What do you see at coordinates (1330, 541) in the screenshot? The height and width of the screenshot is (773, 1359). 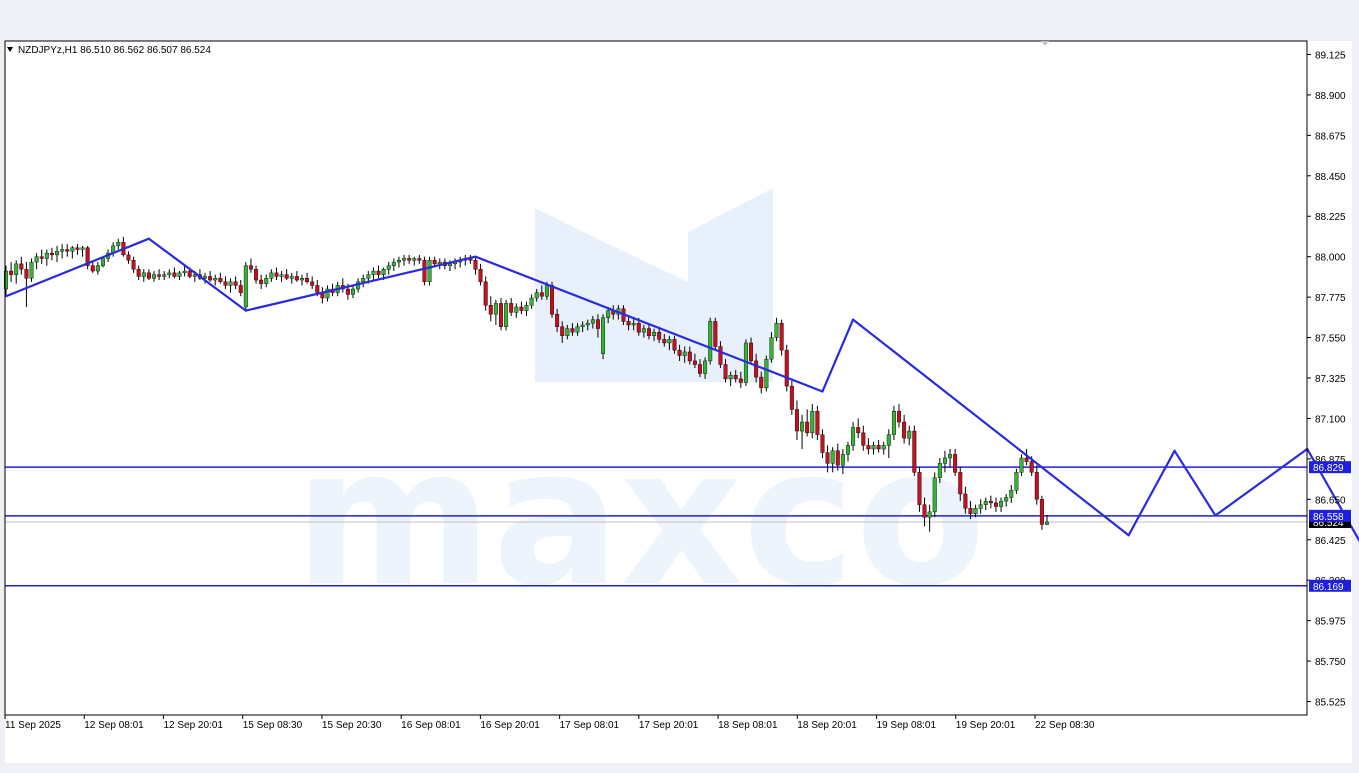 I see `price-tick-label: 86.425` at bounding box center [1330, 541].